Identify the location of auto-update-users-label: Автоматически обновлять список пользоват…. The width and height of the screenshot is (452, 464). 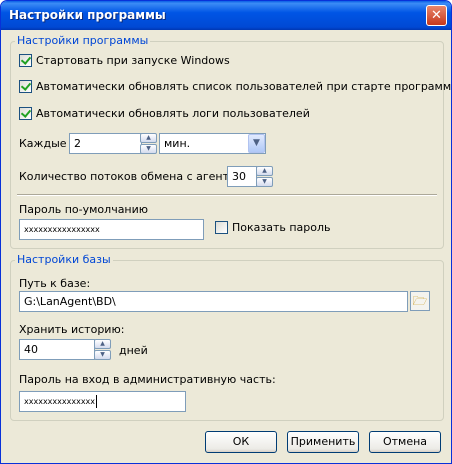
(244, 86).